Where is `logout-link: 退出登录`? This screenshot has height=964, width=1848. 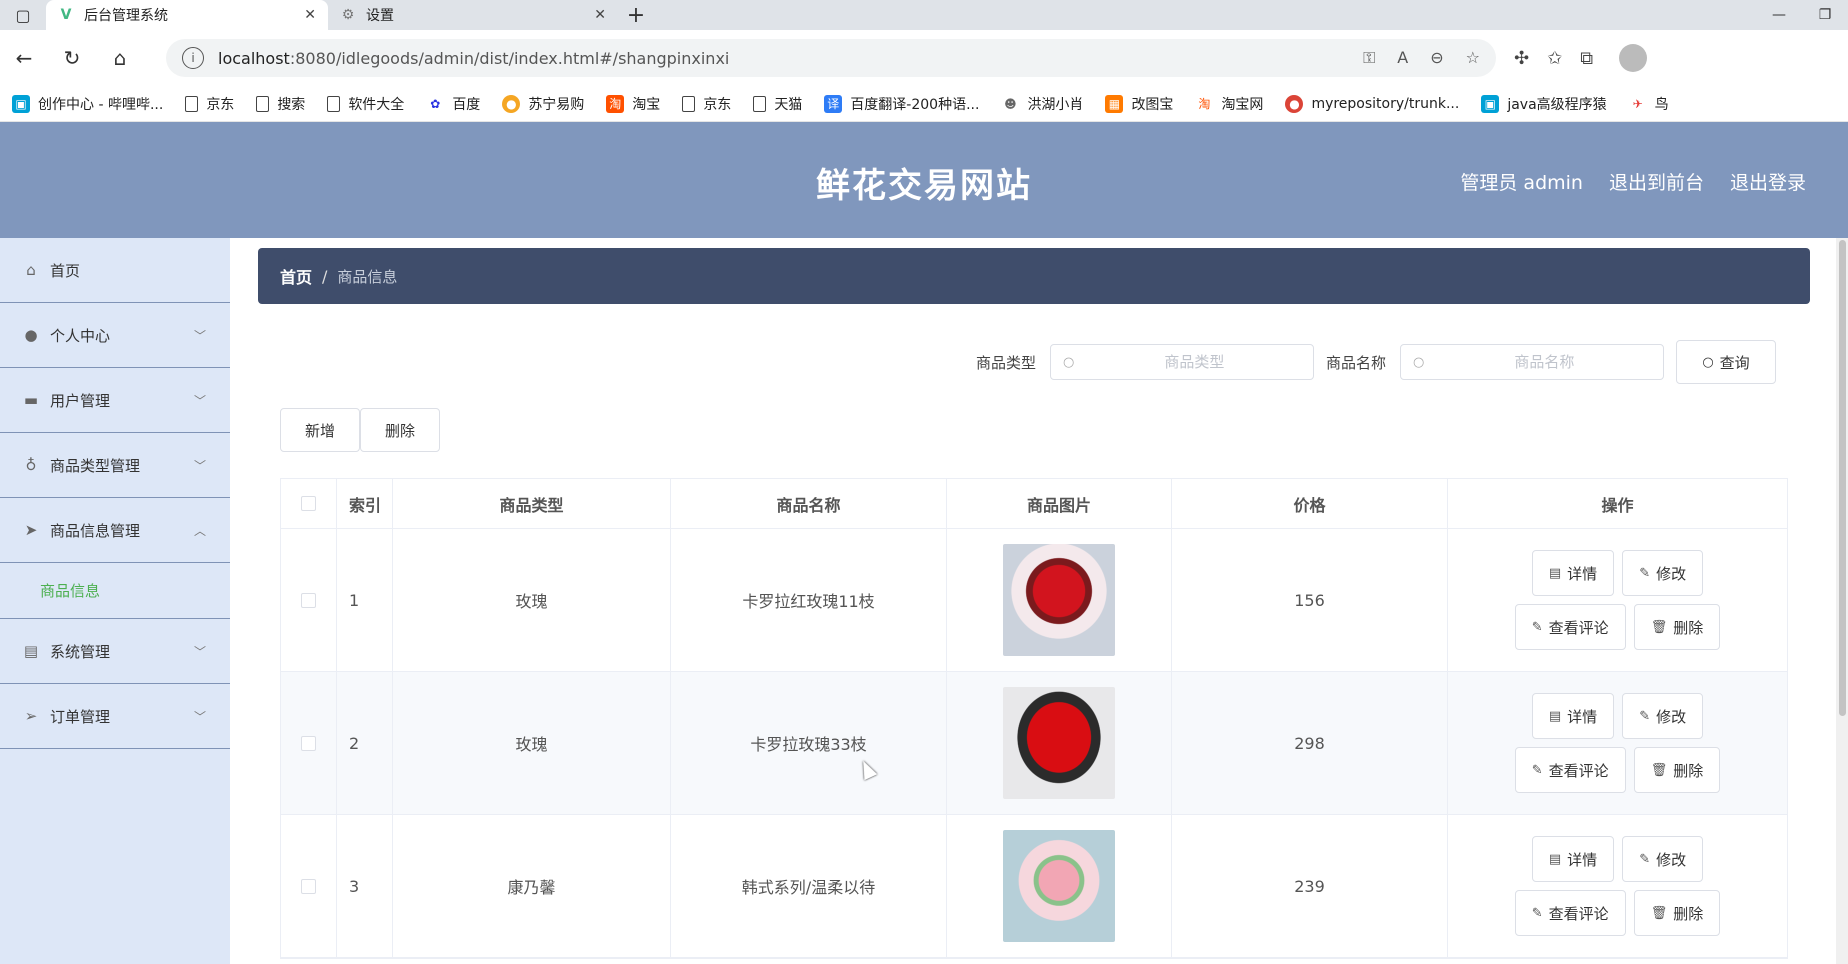
logout-link: 退出登录 is located at coordinates (1768, 181).